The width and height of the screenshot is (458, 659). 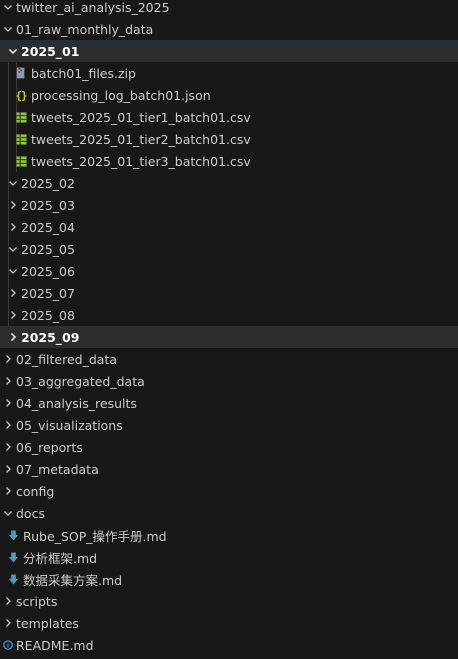 What do you see at coordinates (48, 183) in the screenshot?
I see `tree-item-label: 2025_02` at bounding box center [48, 183].